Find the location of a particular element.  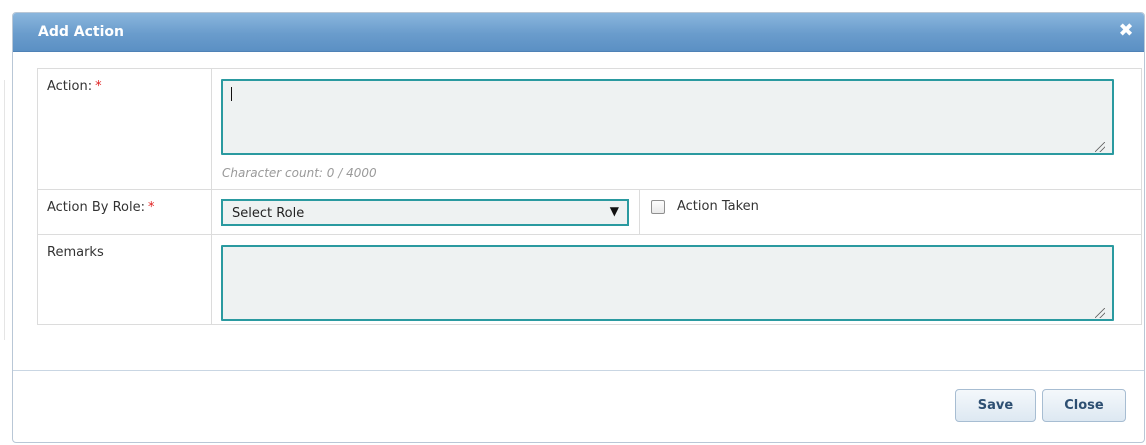

close-button: Close is located at coordinates (1084, 405).